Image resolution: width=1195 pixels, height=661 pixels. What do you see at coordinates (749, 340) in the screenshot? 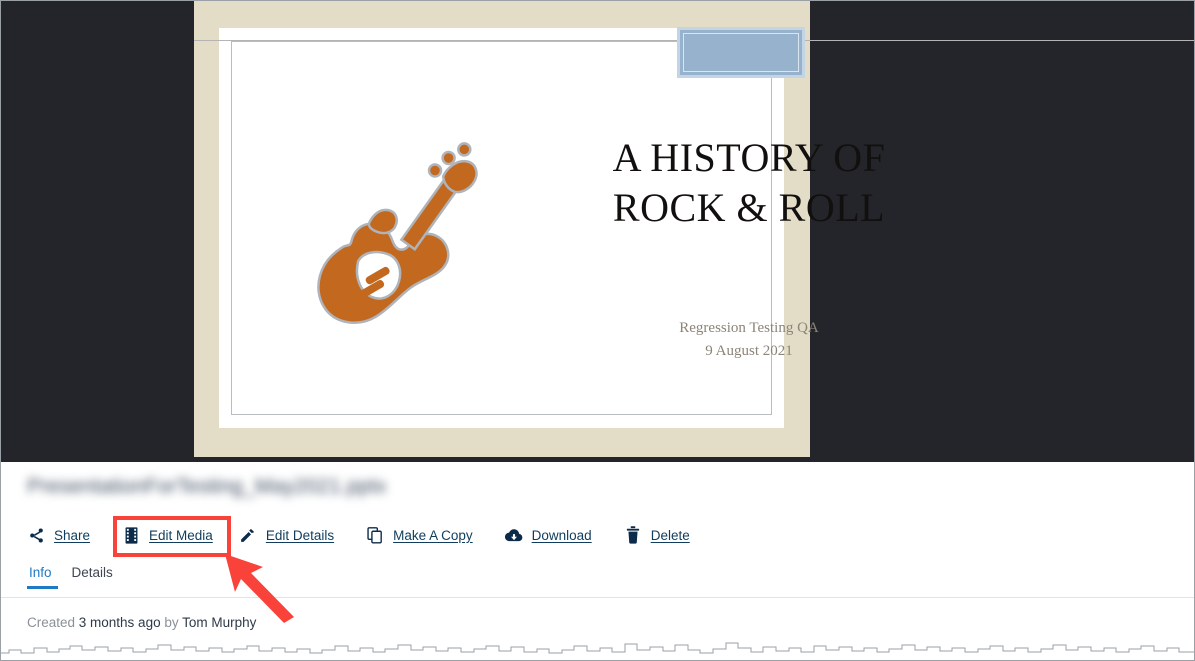
I see `slide-subtitle: Regression Testing QA 9 August 2021` at bounding box center [749, 340].